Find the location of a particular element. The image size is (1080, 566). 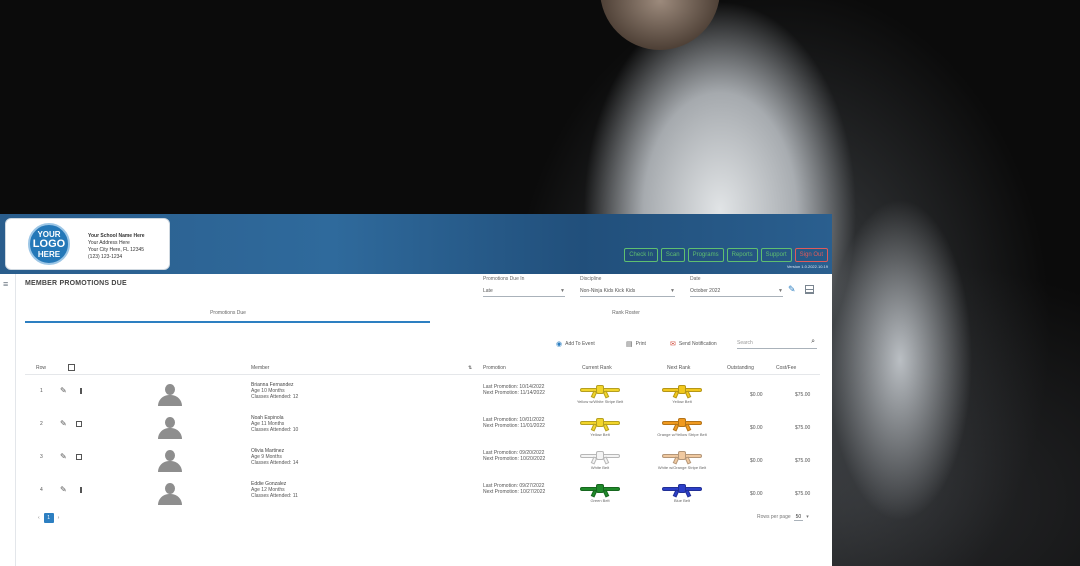

next-rank: White w/Orange Stripe Belt is located at coordinates (682, 459).